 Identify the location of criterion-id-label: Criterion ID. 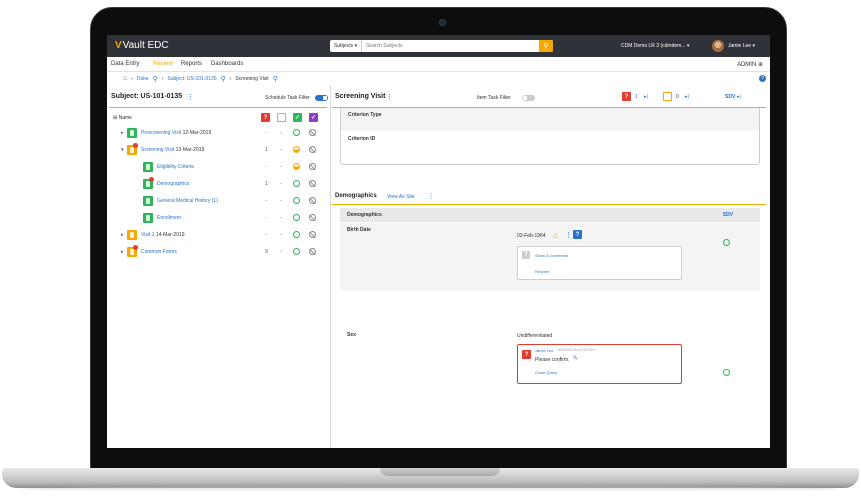
(362, 139).